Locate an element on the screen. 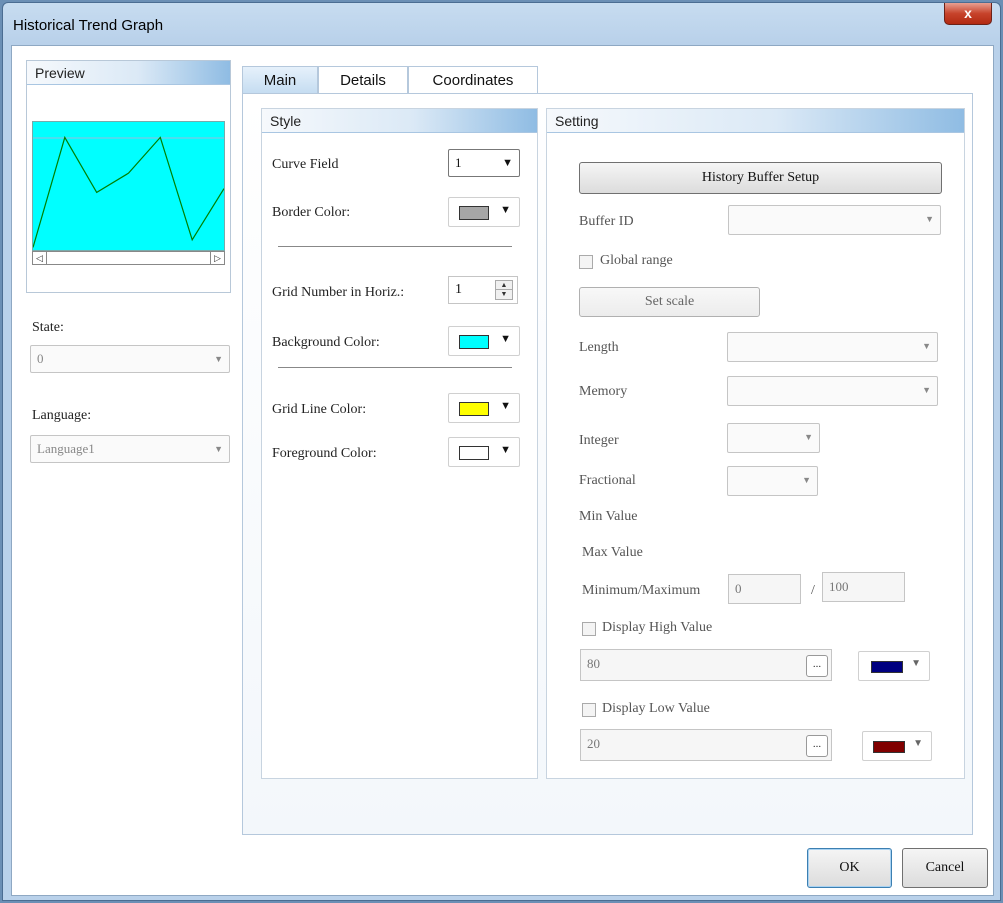  low-value: 20 is located at coordinates (593, 743).